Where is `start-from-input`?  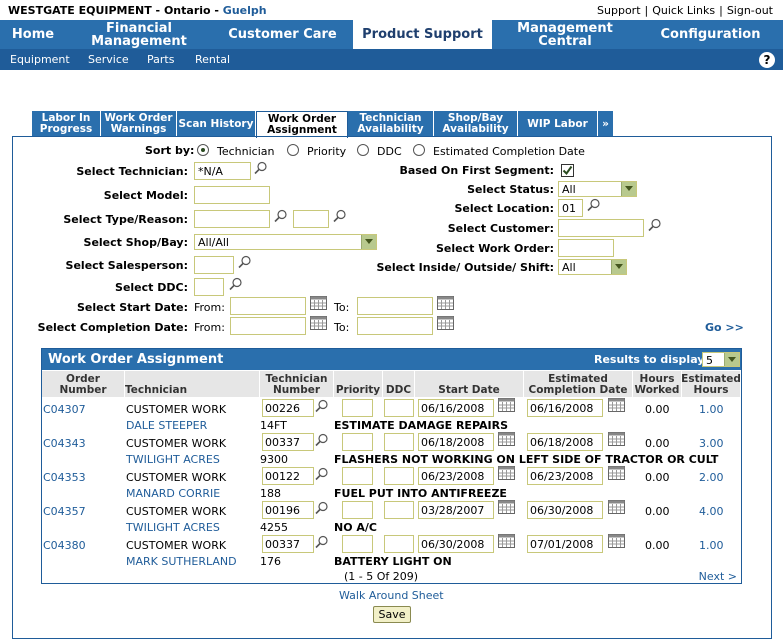 start-from-input is located at coordinates (268, 306).